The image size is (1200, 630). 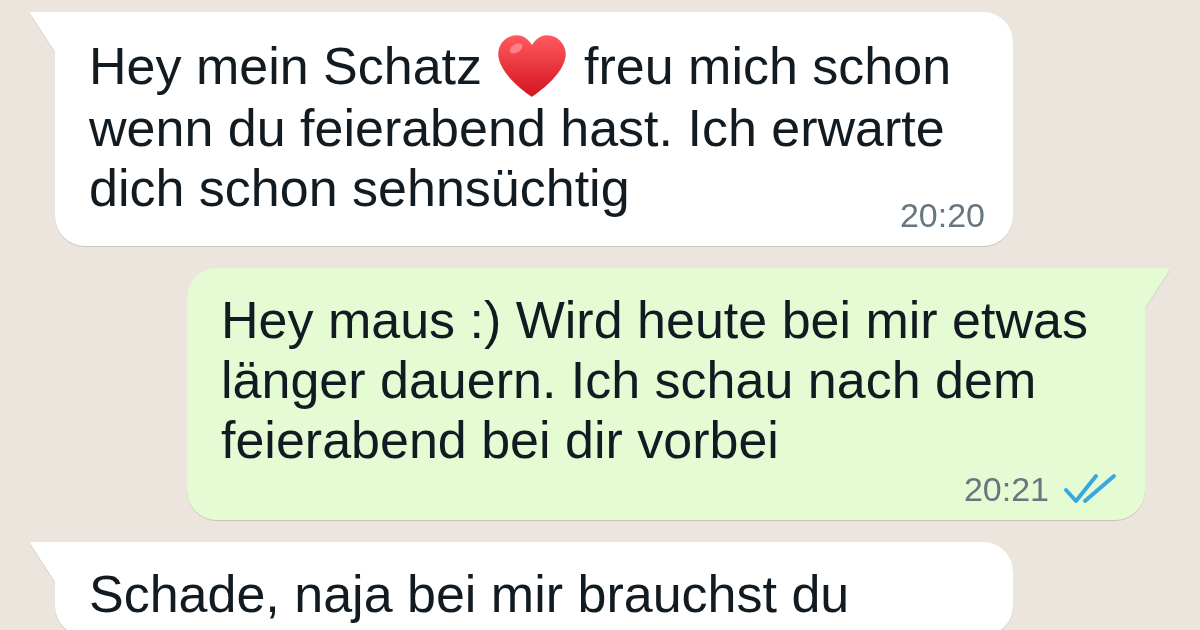 I want to click on message-time: 20:21, so click(x=1006, y=489).